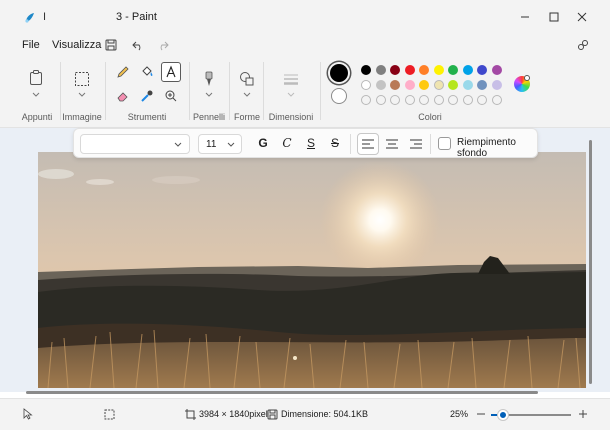  Describe the element at coordinates (590, 262) in the screenshot. I see `vertical-scrollbar` at that location.